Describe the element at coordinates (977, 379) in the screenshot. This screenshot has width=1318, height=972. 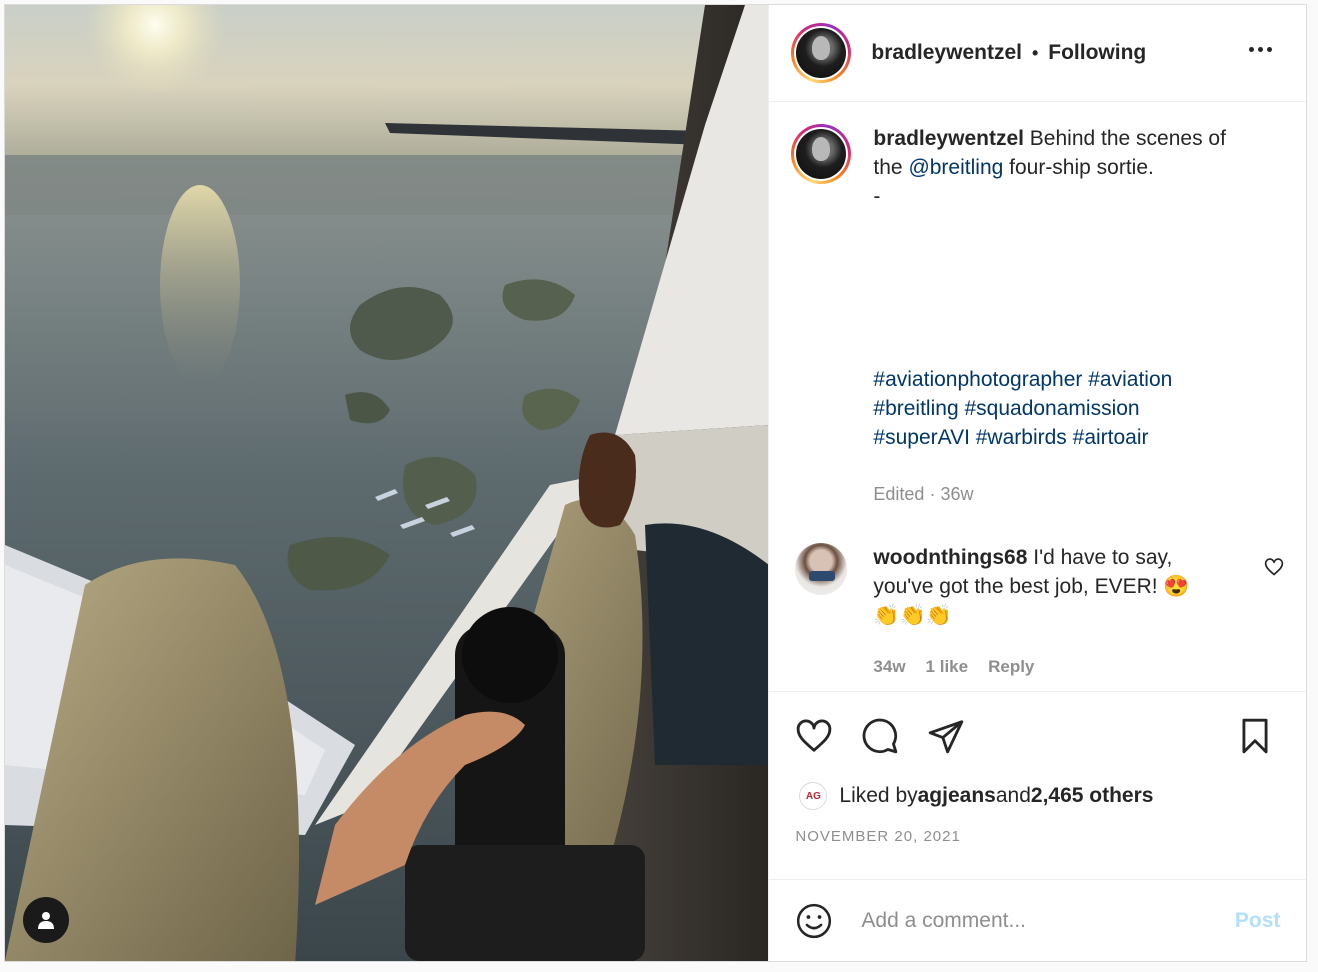
I see `hashtag-link: #aviationphotographer` at that location.